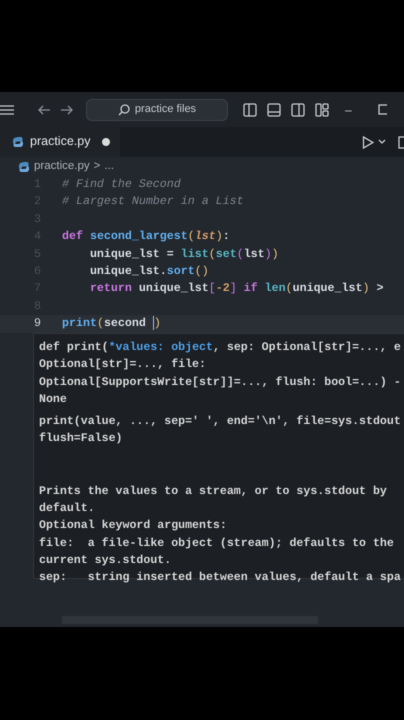 This screenshot has height=720, width=404. What do you see at coordinates (67, 509) in the screenshot?
I see `doc-line: default.` at bounding box center [67, 509].